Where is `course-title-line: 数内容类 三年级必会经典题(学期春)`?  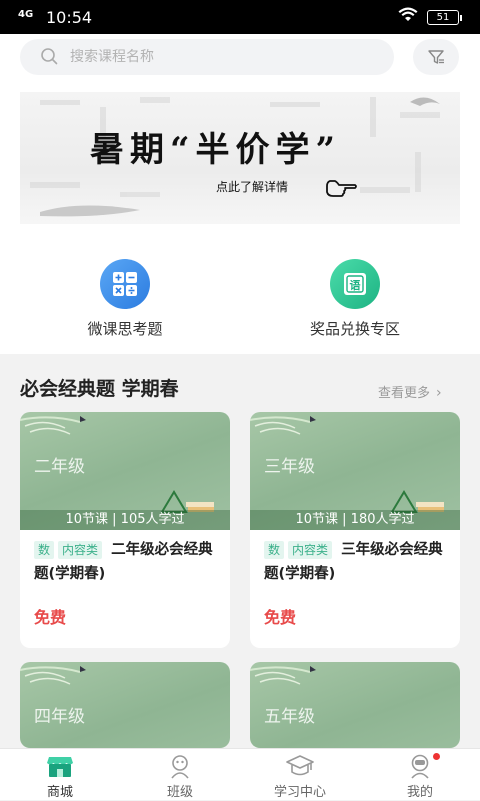
course-title-line: 数内容类 三年级必会经典题(学期春) is located at coordinates (355, 562).